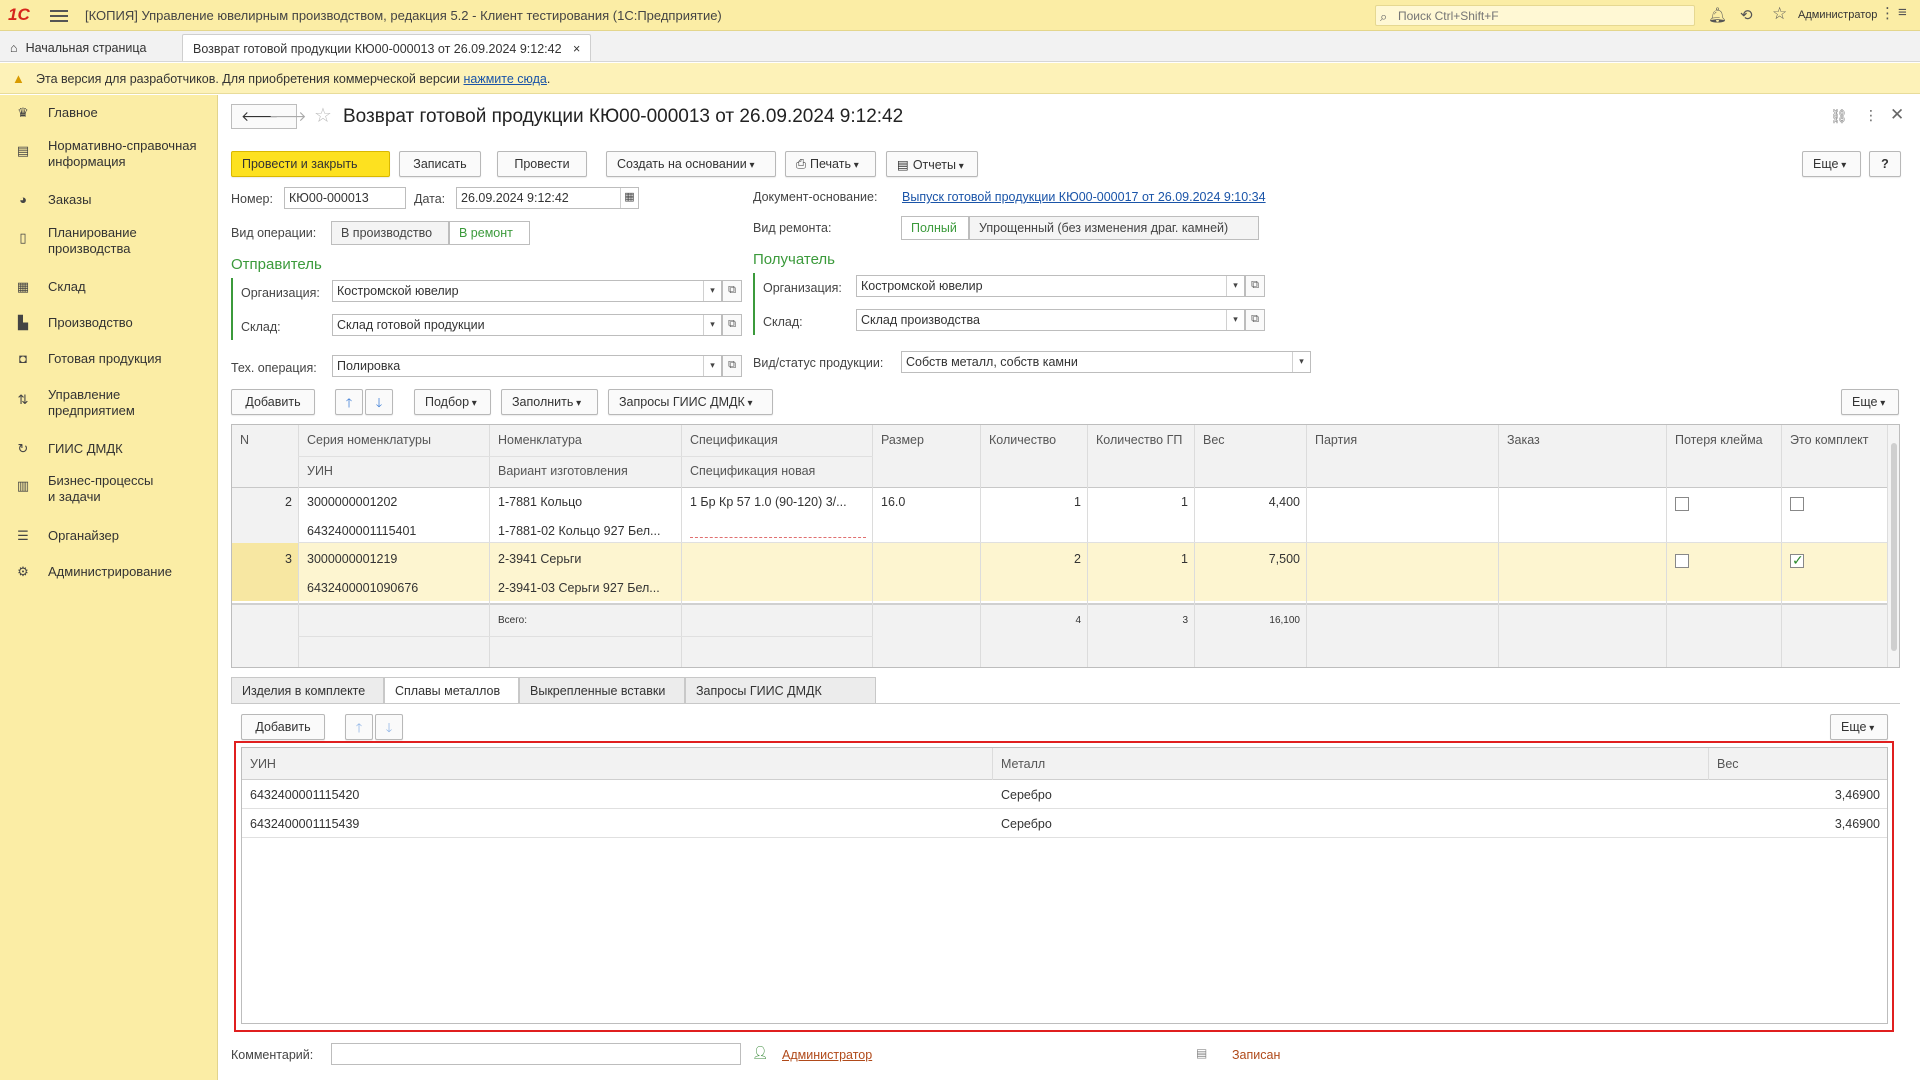 This screenshot has width=1920, height=1080. What do you see at coordinates (109, 155) in the screenshot?
I see `sidebar-item-reference: ▤ Нормативно-справочная информация` at bounding box center [109, 155].